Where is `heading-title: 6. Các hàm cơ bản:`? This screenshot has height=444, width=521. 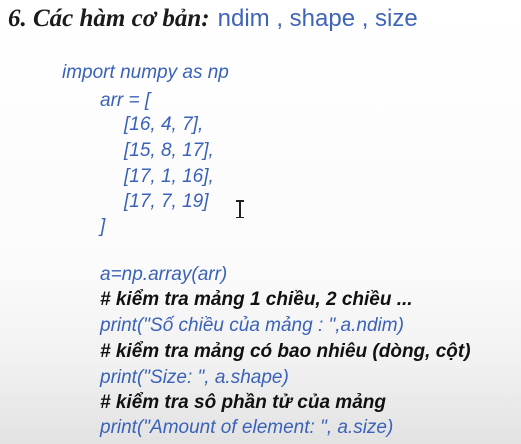
heading-title: 6. Các hàm cơ bản: is located at coordinates (109, 18).